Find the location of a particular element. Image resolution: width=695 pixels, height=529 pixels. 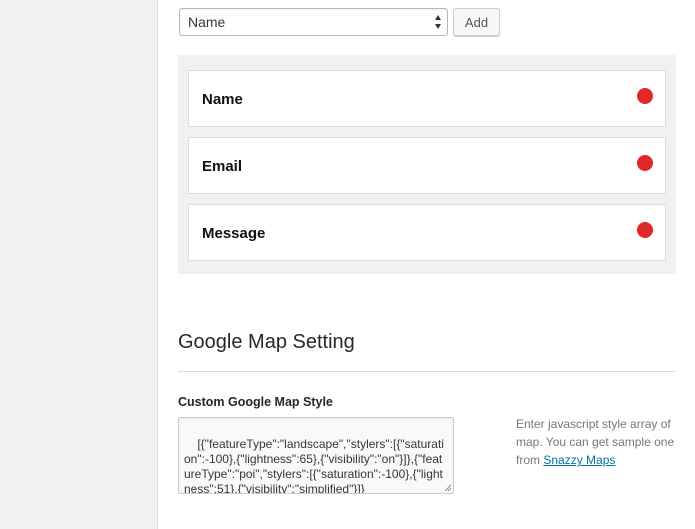

field-item-name: Name is located at coordinates (427, 98).